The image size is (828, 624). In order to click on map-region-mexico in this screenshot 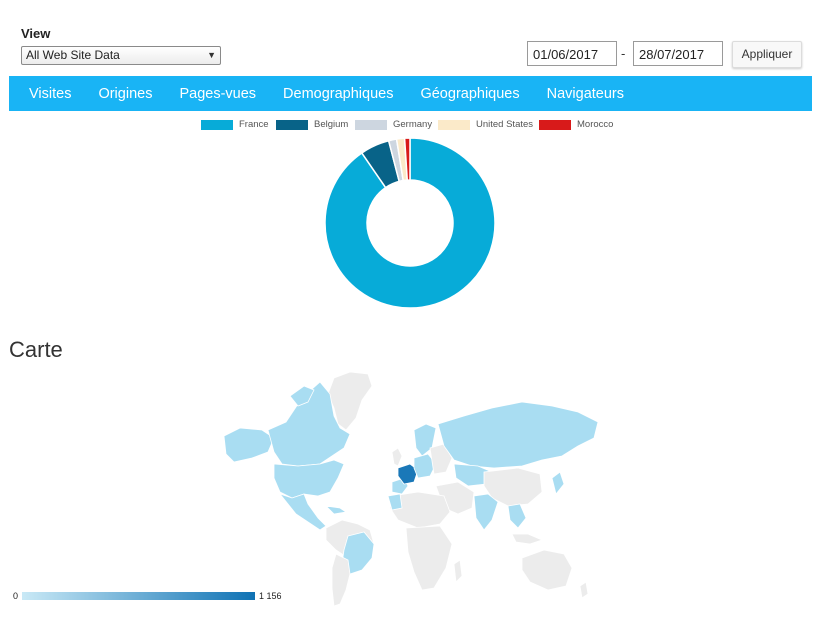, I will do `click(302, 512)`.